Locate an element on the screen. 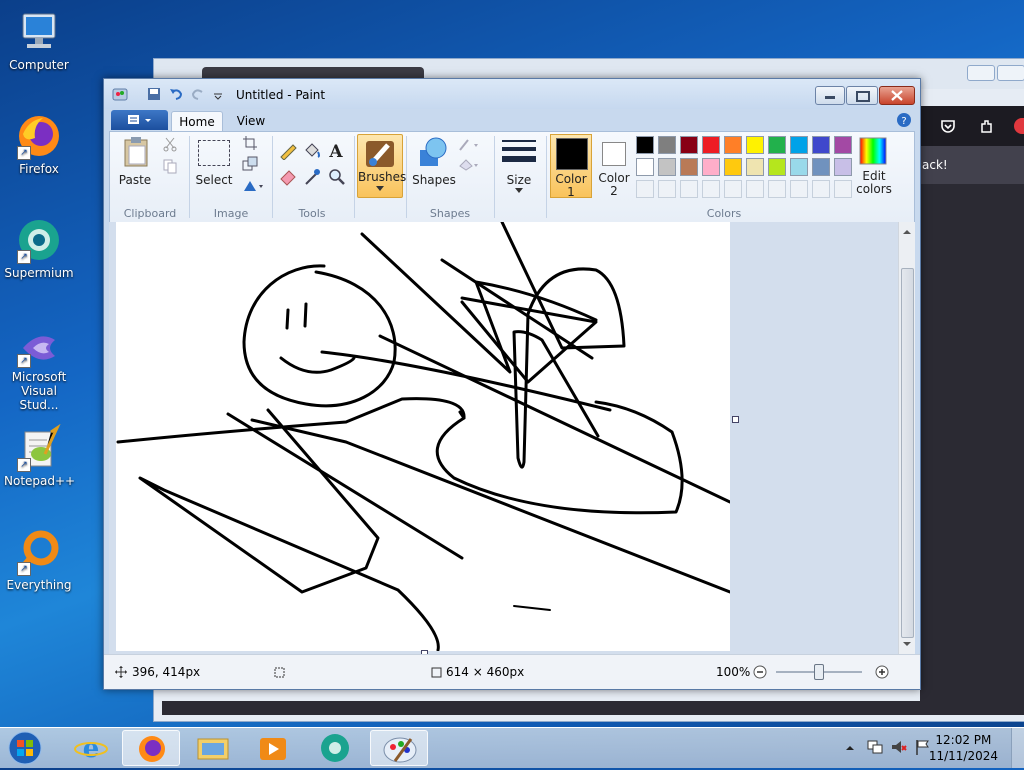  tab-view: View is located at coordinates (251, 121).